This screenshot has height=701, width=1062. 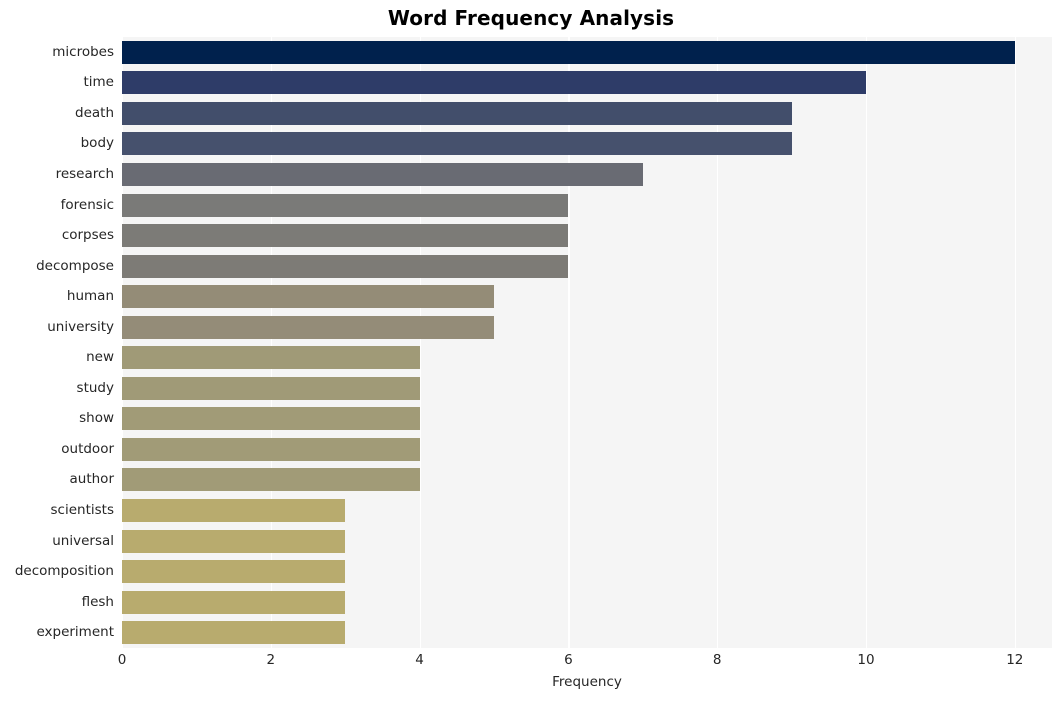 What do you see at coordinates (98, 82) in the screenshot?
I see `y-axis-tick-label: time` at bounding box center [98, 82].